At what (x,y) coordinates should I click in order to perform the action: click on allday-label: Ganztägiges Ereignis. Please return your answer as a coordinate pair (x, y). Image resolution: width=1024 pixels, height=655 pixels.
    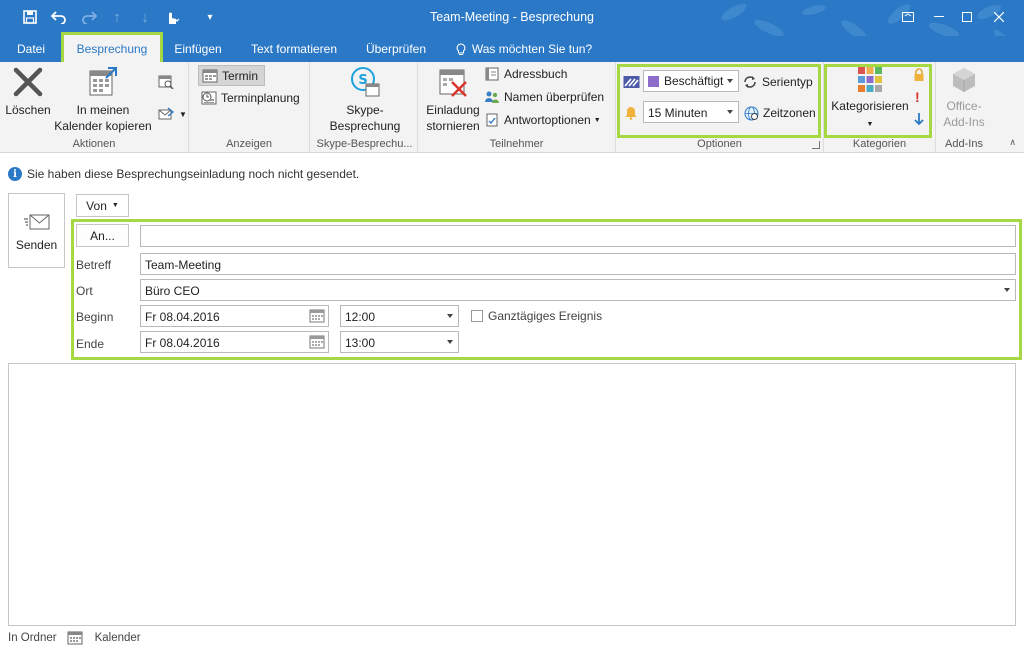
    Looking at the image, I should click on (545, 316).